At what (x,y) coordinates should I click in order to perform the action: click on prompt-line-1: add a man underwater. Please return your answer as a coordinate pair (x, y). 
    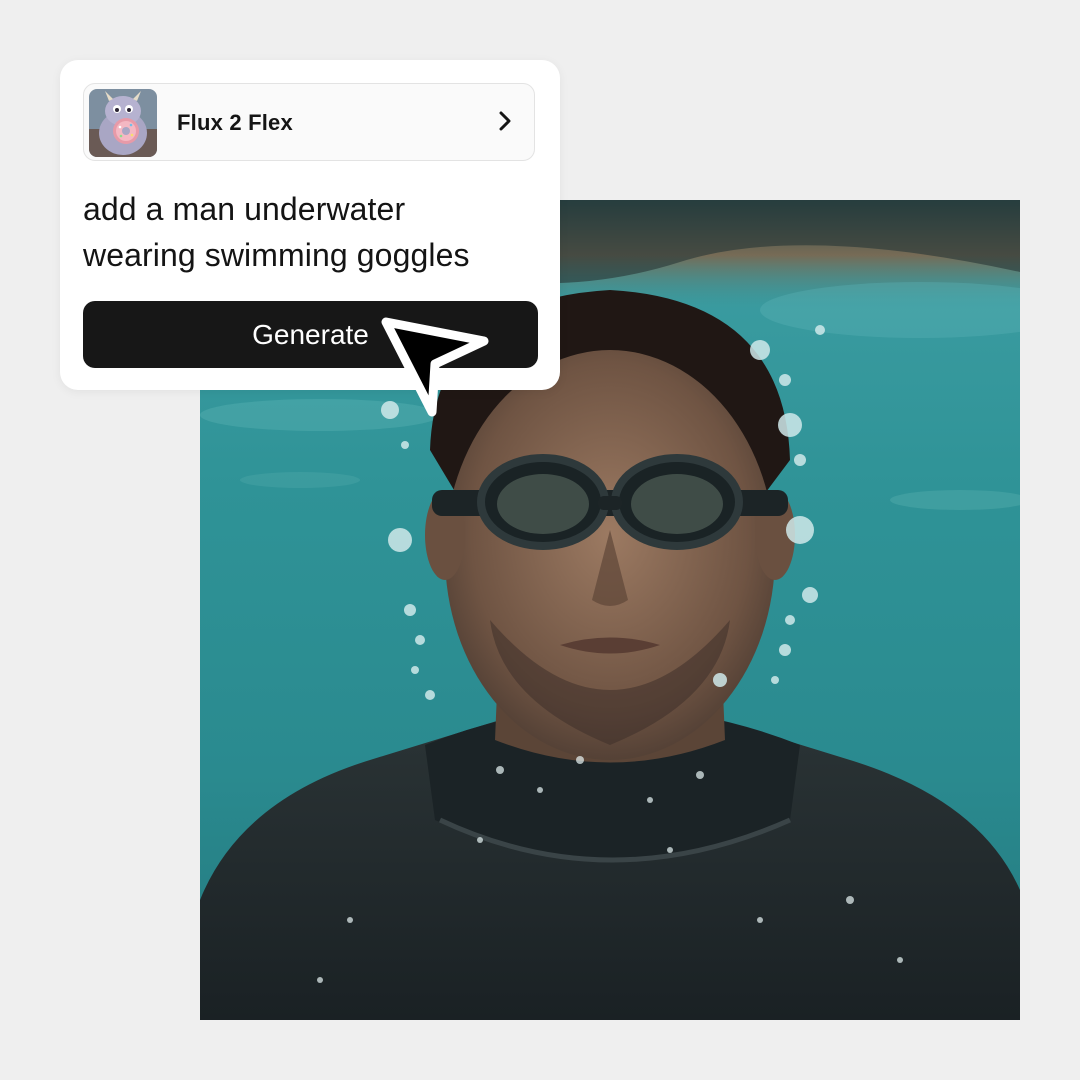
    Looking at the image, I should click on (244, 209).